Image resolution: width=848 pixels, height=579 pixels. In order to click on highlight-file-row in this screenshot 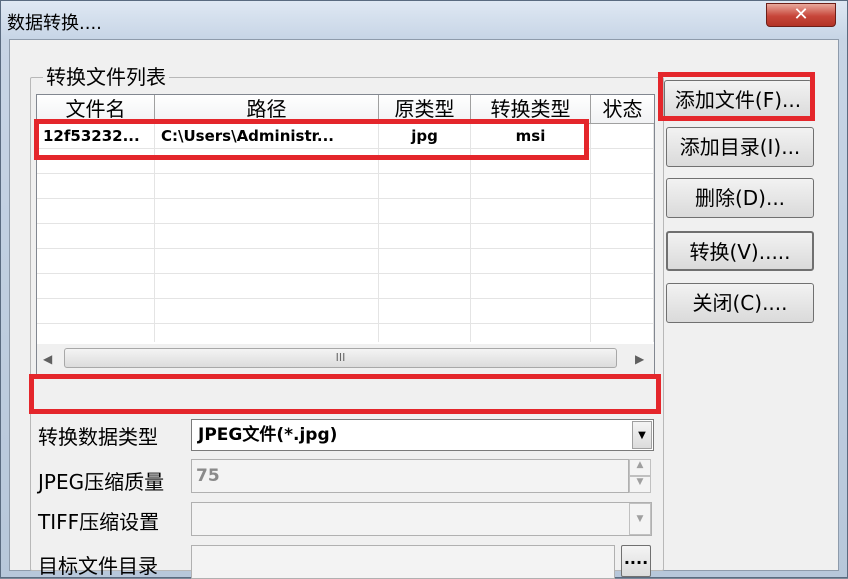, I will do `click(311, 139)`.